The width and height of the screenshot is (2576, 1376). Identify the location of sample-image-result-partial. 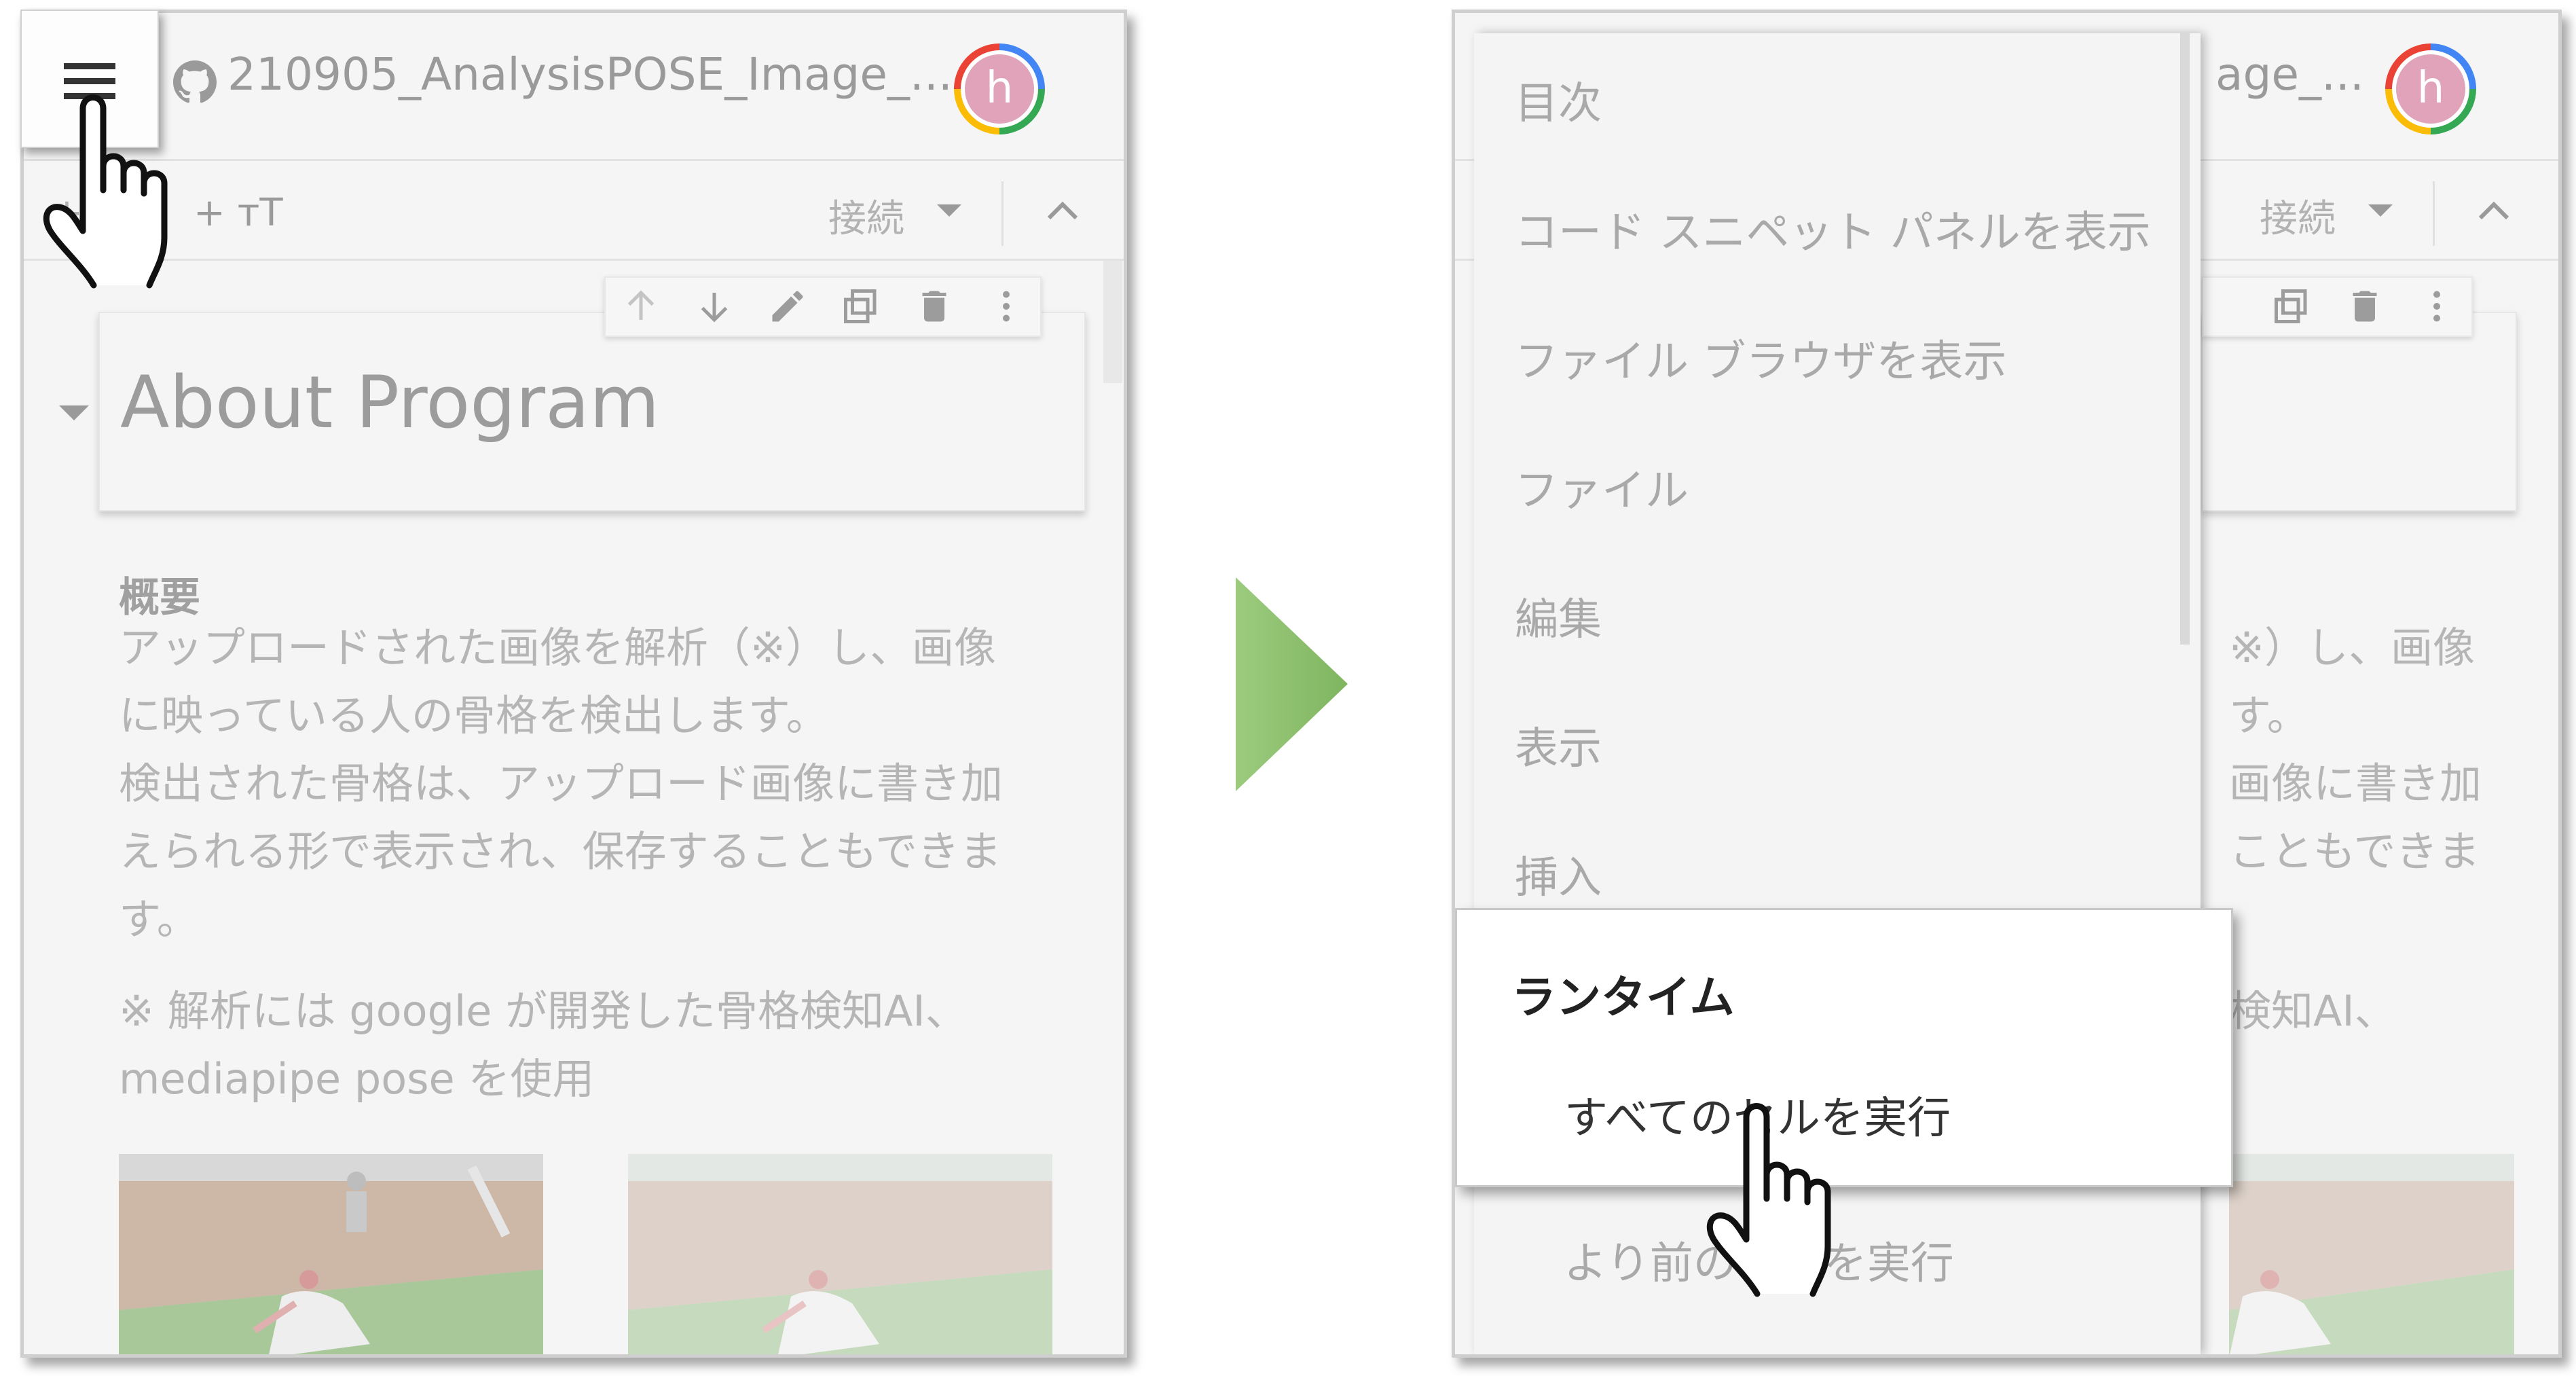
(2371, 1254).